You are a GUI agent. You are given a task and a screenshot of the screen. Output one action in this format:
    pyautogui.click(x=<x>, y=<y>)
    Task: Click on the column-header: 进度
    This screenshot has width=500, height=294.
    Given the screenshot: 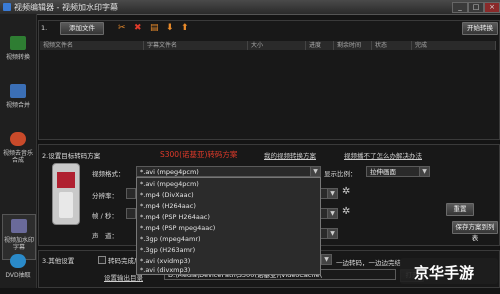 What is the action you would take?
    pyautogui.click(x=320, y=45)
    